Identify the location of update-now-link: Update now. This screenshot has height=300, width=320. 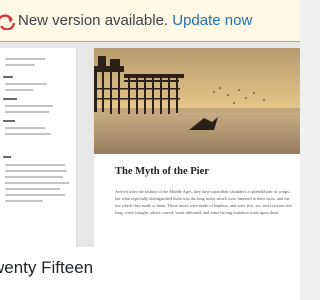
(212, 20).